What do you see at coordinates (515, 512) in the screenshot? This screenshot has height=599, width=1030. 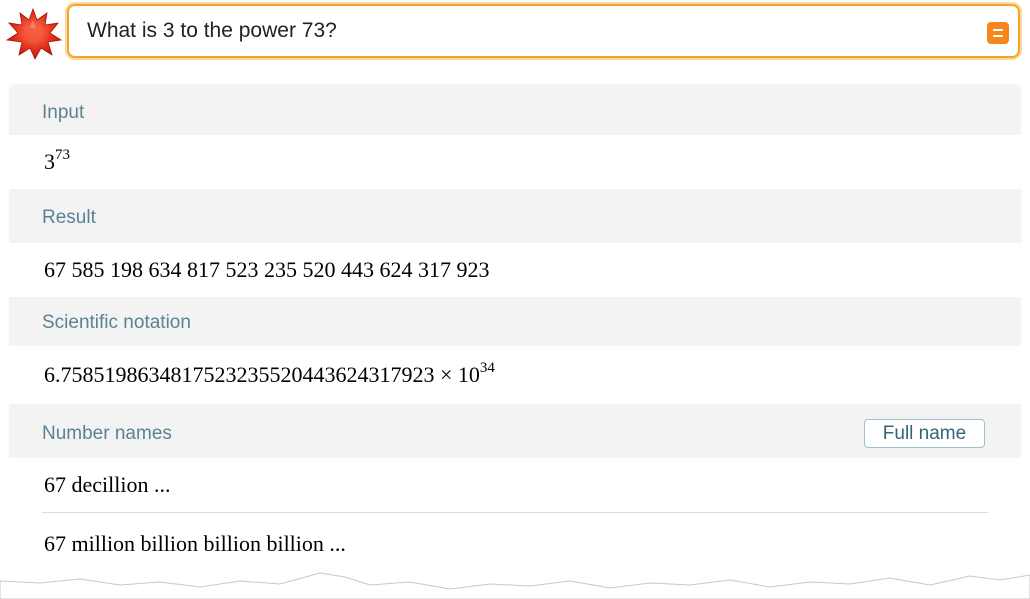 I see `number-names-divider` at bounding box center [515, 512].